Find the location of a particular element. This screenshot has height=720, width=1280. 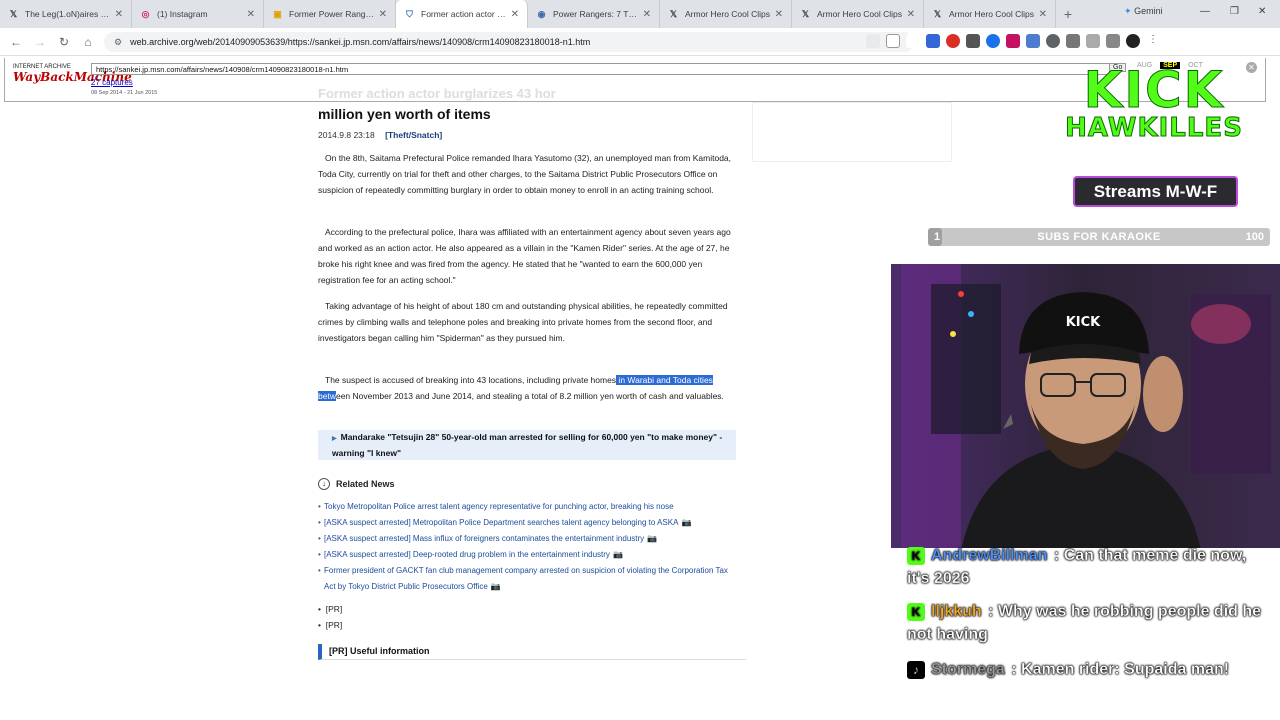

browser-tab-8: 𝕏 Armor Hero Cool Clips ✕ is located at coordinates (990, 14).